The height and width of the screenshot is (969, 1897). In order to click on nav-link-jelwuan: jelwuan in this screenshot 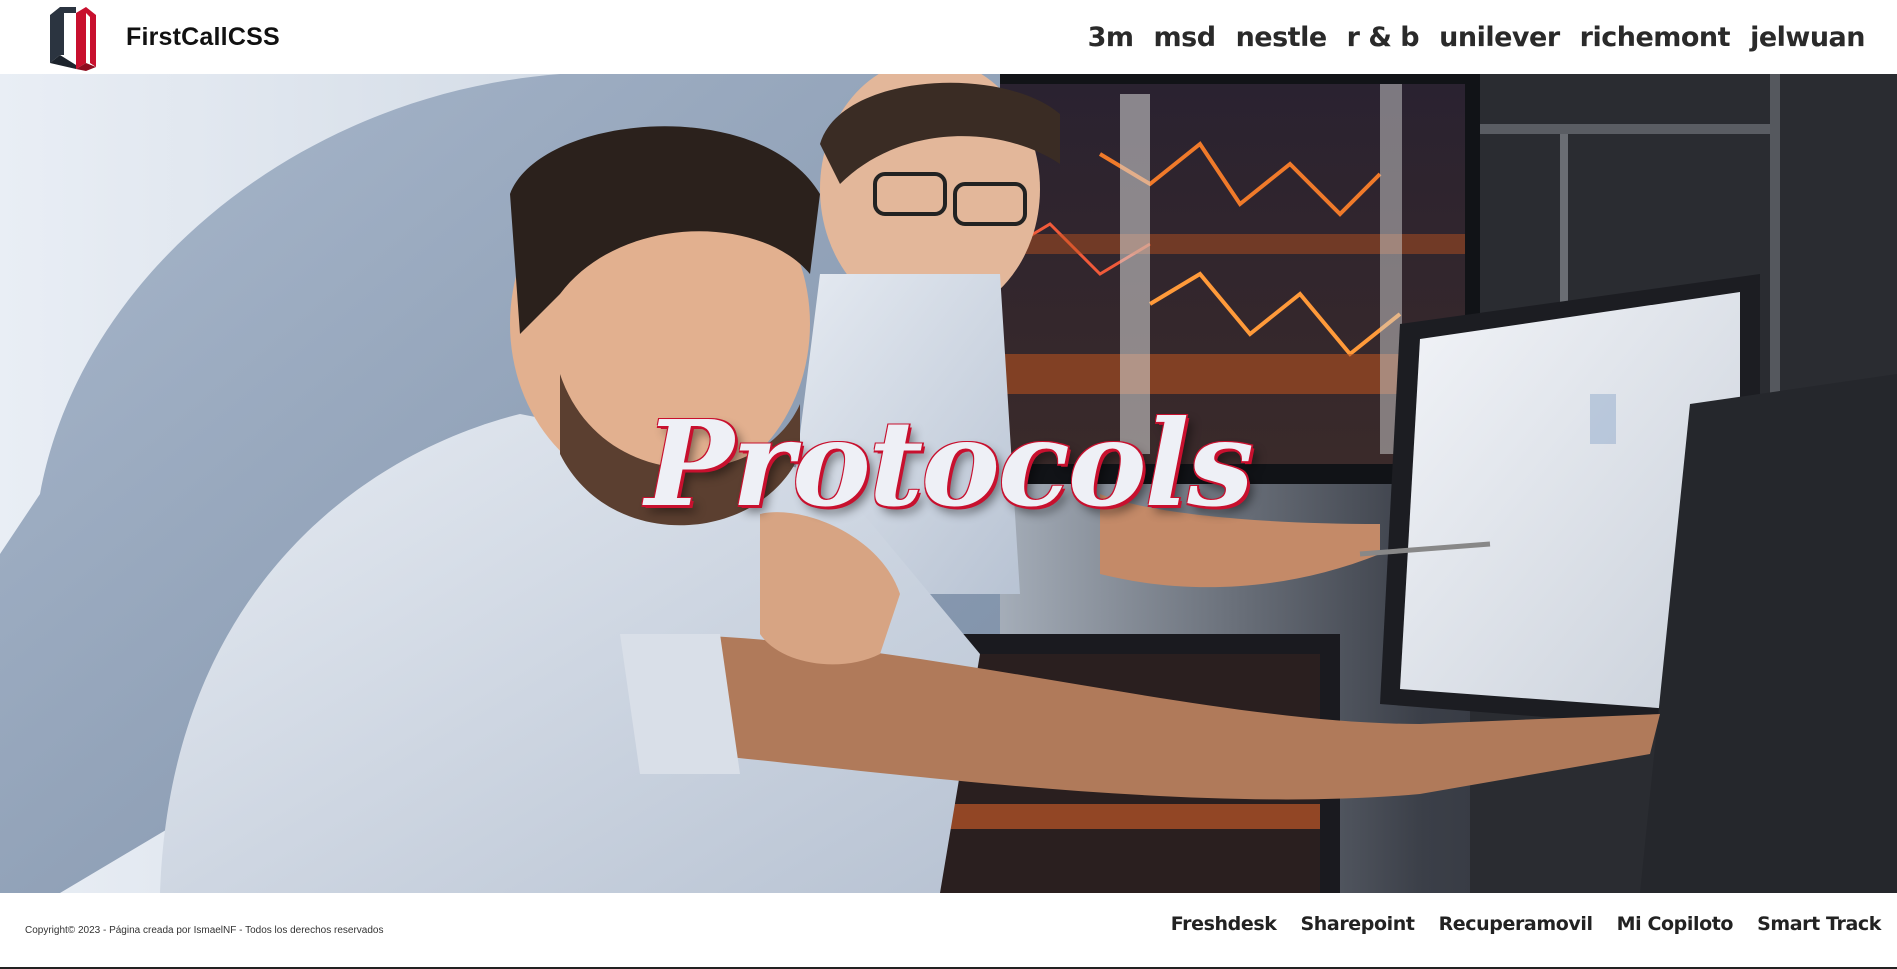, I will do `click(1807, 37)`.